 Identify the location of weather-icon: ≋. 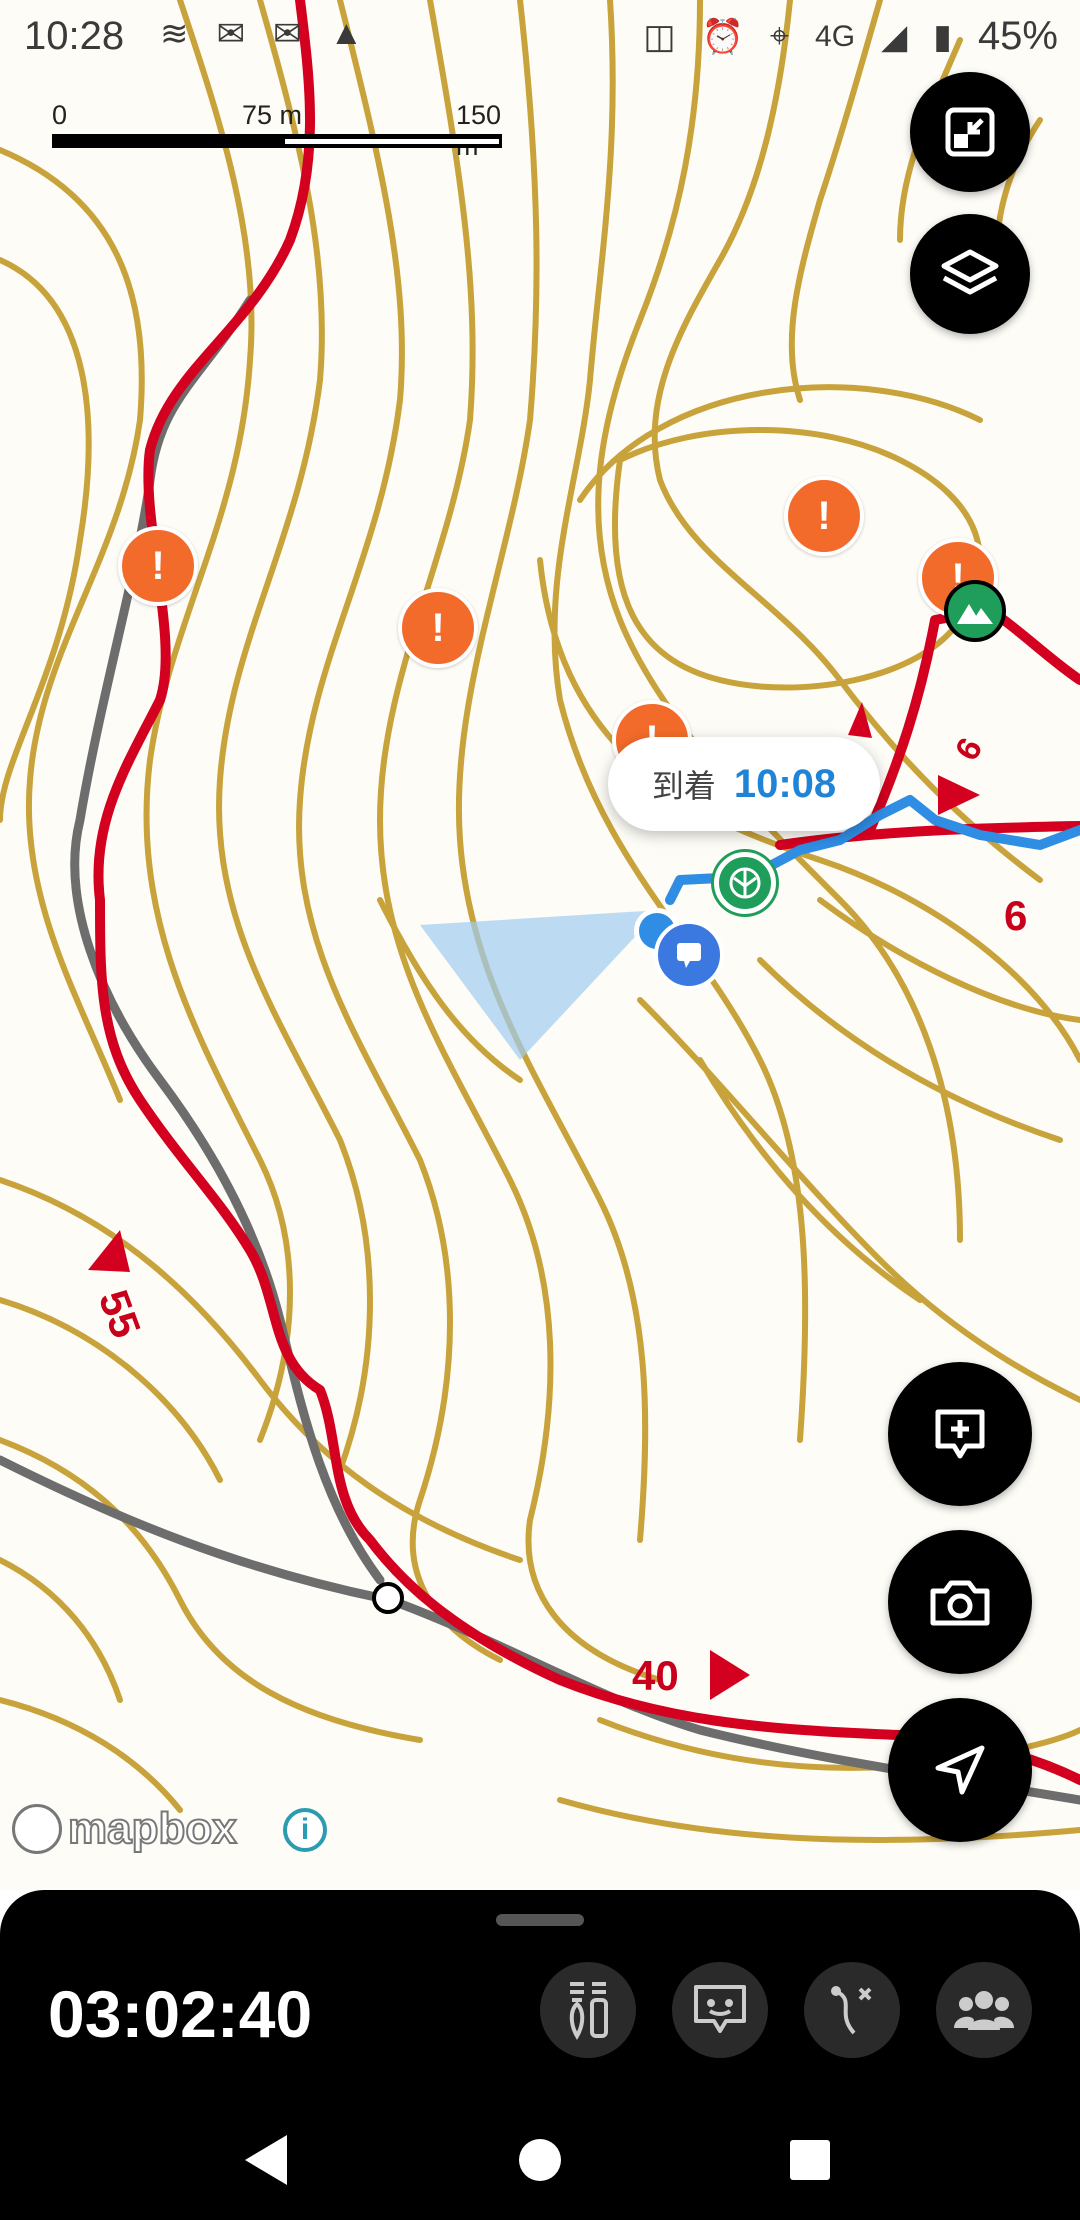
(174, 34).